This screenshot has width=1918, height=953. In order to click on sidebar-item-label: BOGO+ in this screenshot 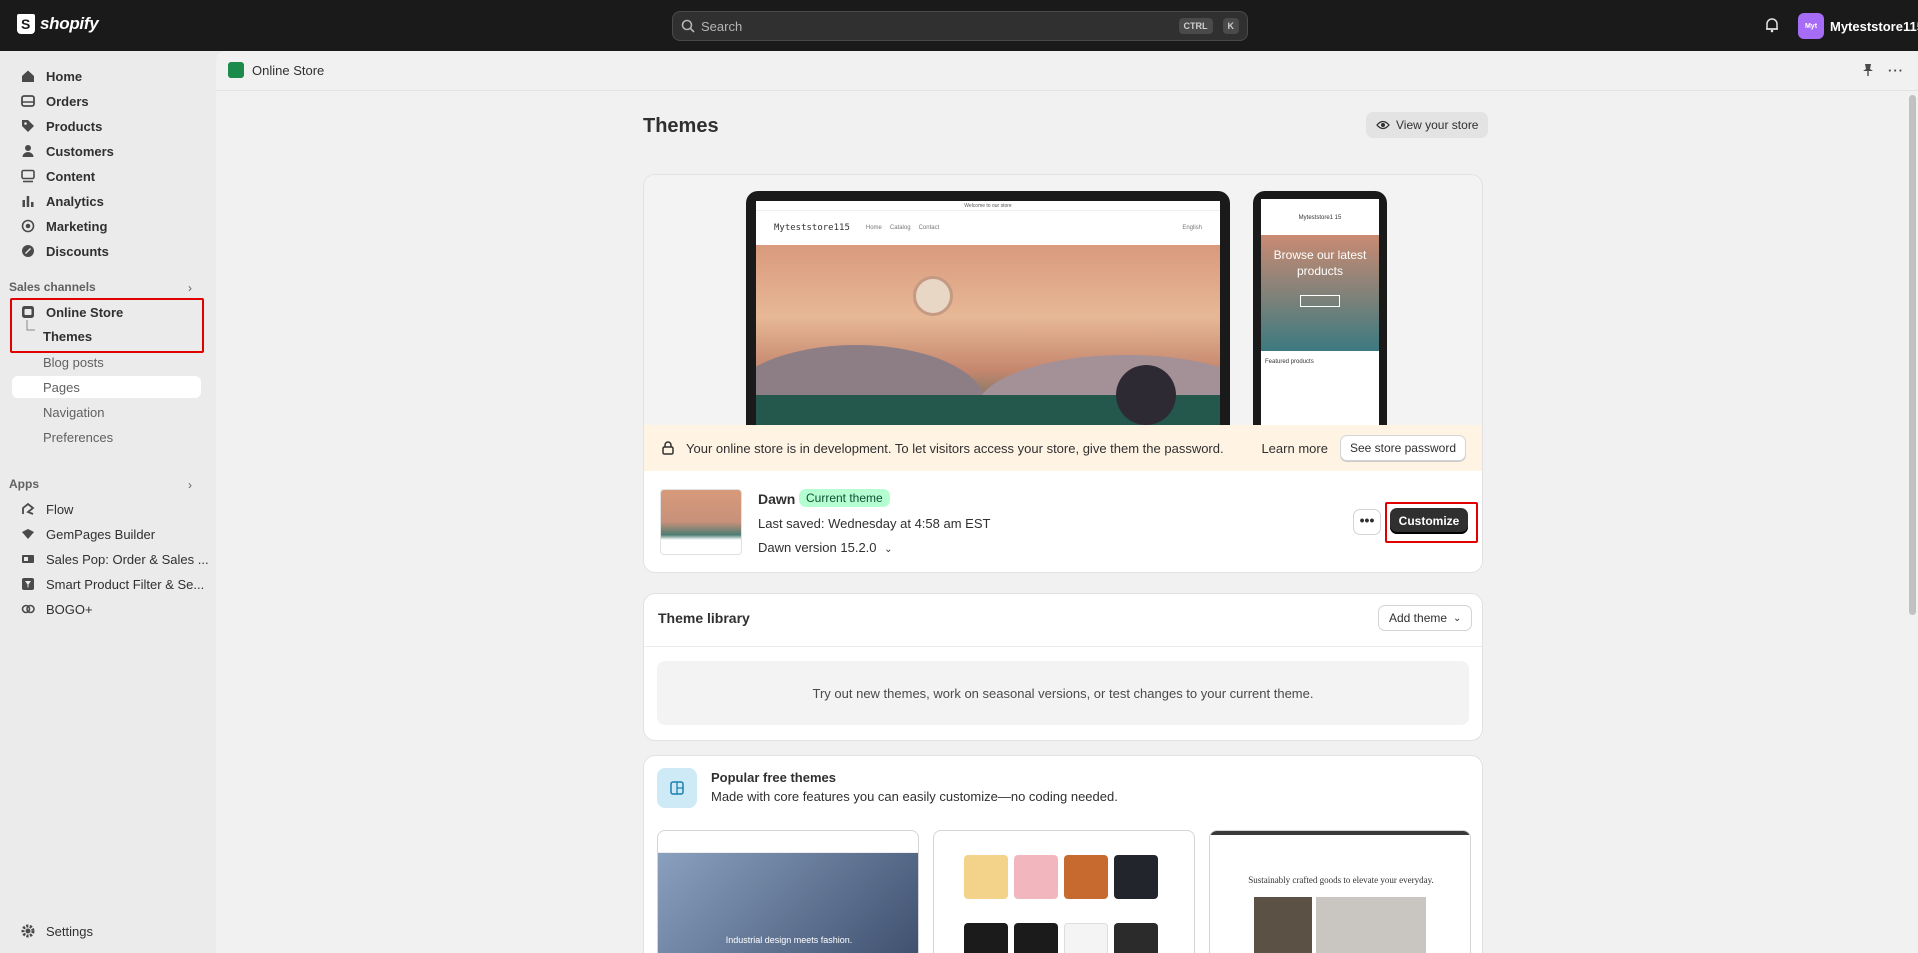, I will do `click(69, 609)`.